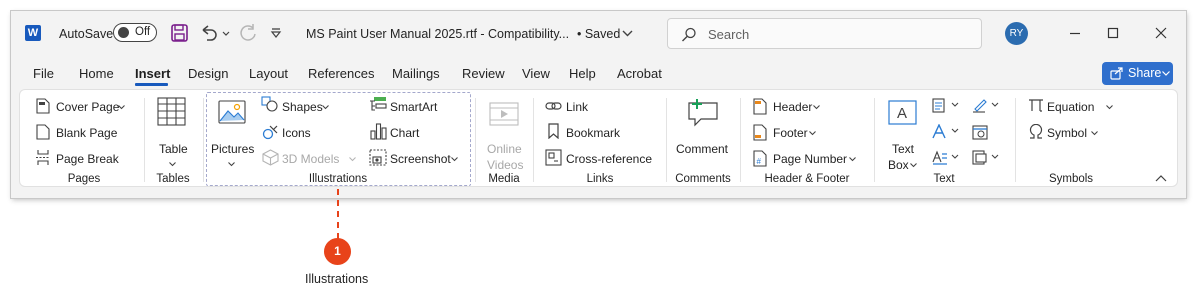 Image resolution: width=1197 pixels, height=293 pixels. Describe the element at coordinates (598, 34) in the screenshot. I see `saved-status: • Saved` at that location.